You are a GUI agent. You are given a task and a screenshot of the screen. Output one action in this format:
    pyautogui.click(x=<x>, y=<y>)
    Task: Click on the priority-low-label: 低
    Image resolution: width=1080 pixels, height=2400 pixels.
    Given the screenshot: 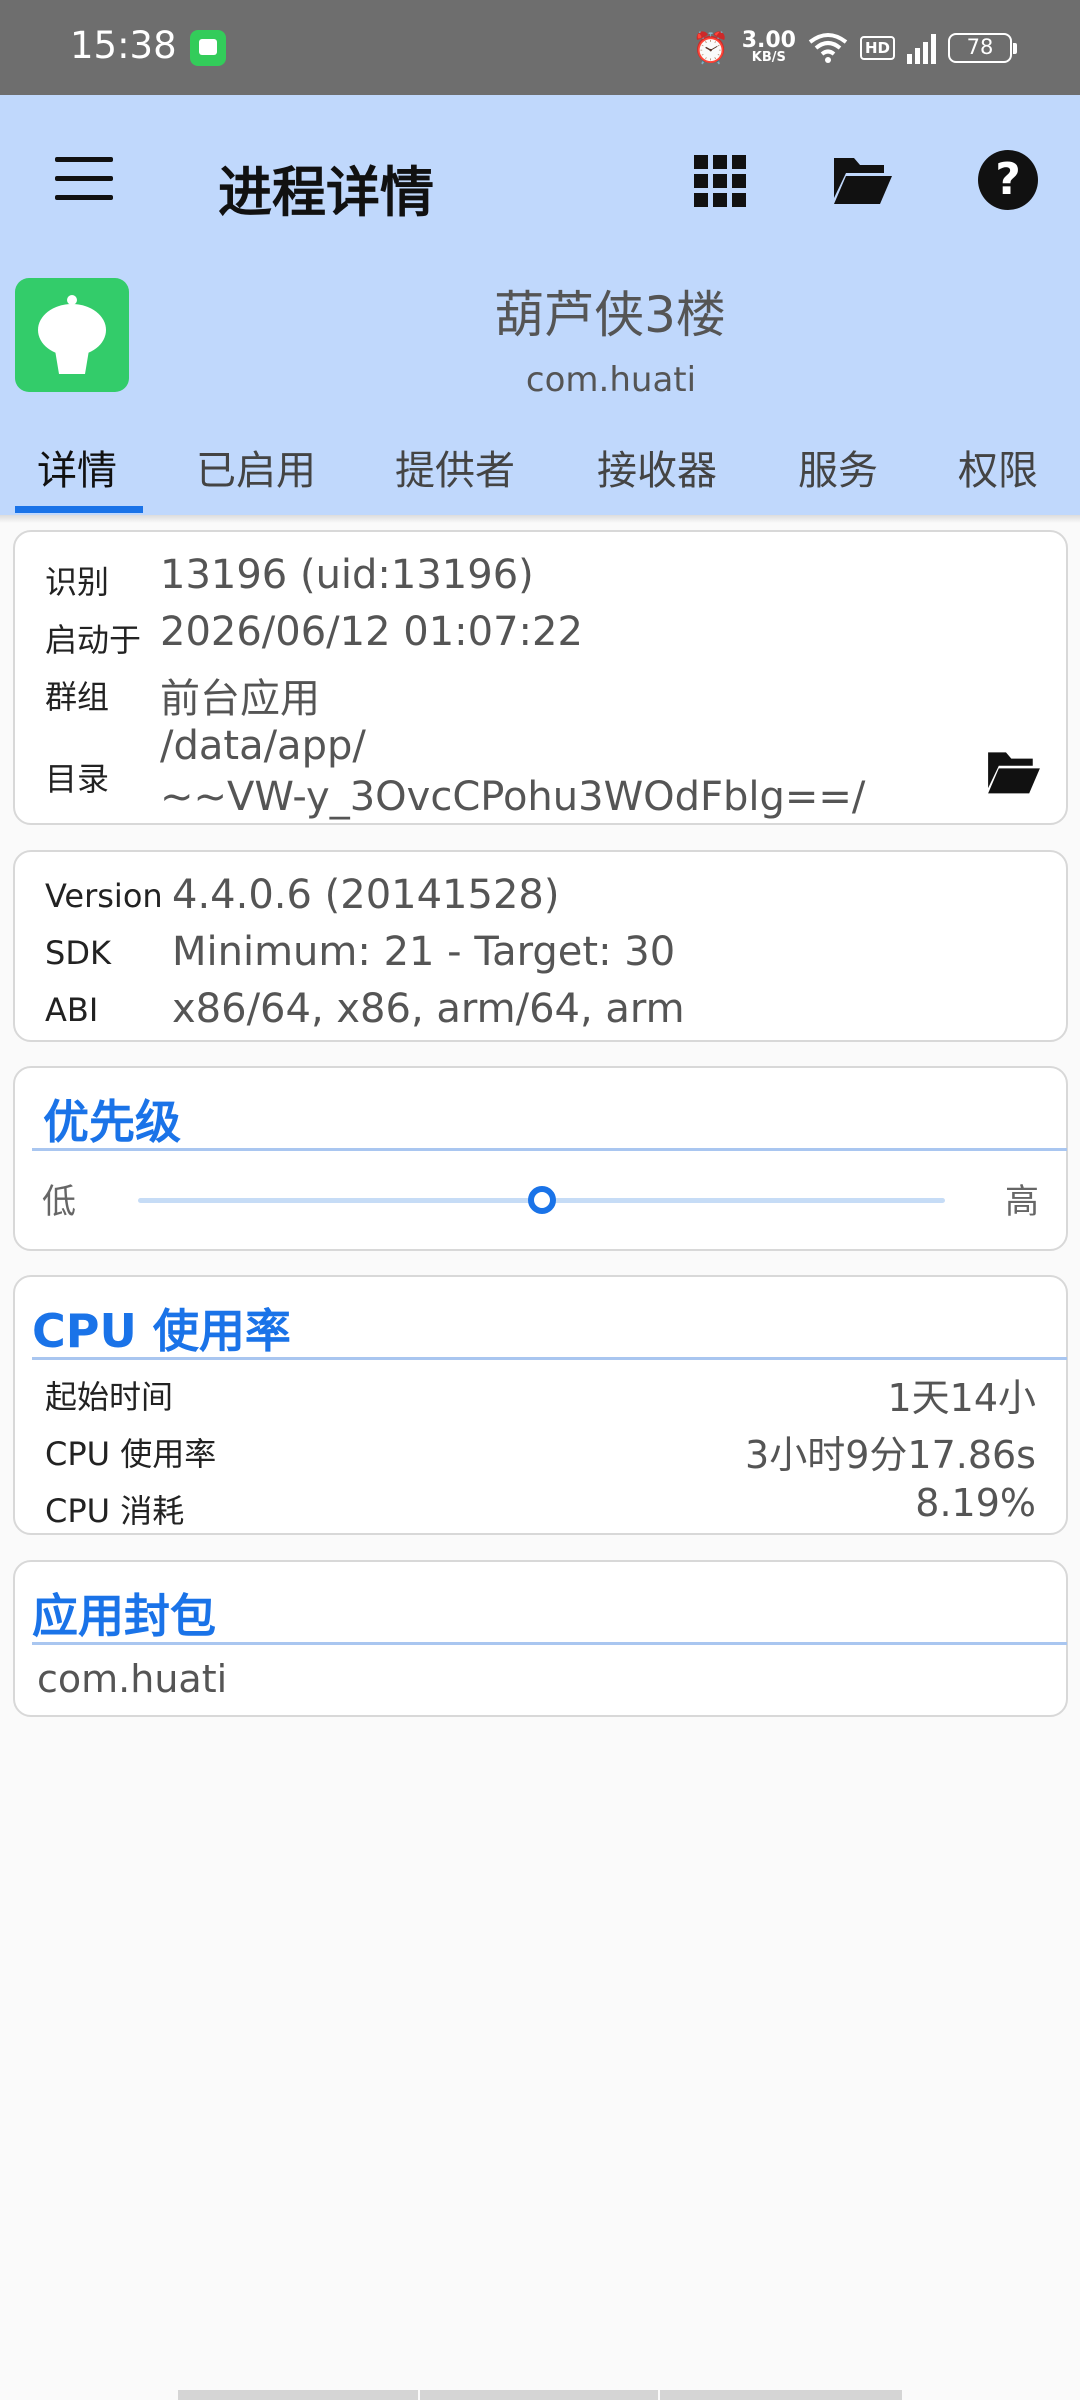 What is the action you would take?
    pyautogui.click(x=59, y=1202)
    